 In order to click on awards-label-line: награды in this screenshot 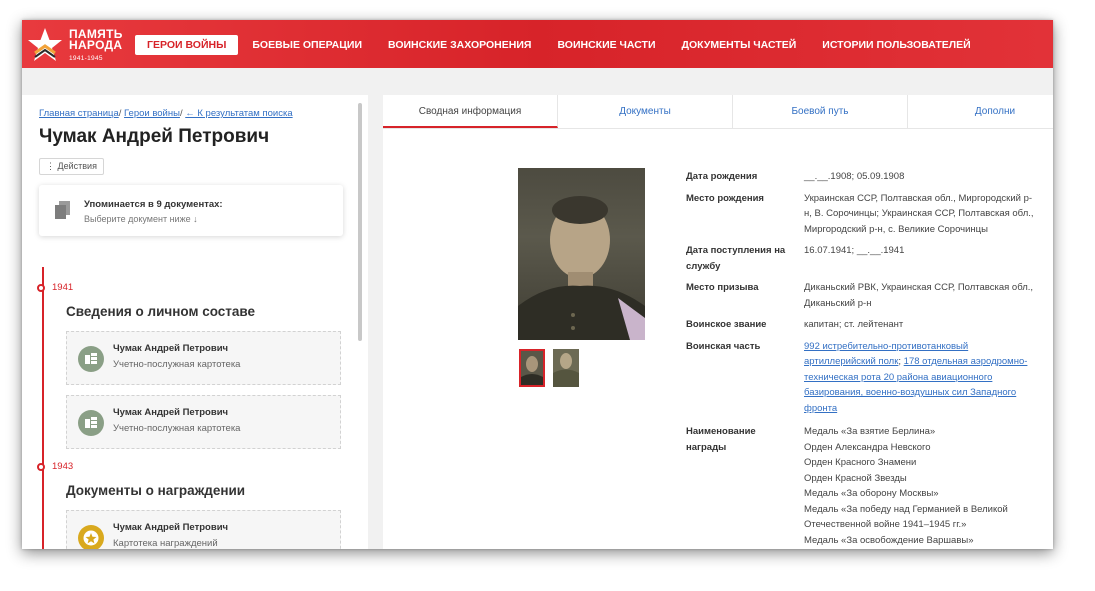, I will do `click(706, 447)`.